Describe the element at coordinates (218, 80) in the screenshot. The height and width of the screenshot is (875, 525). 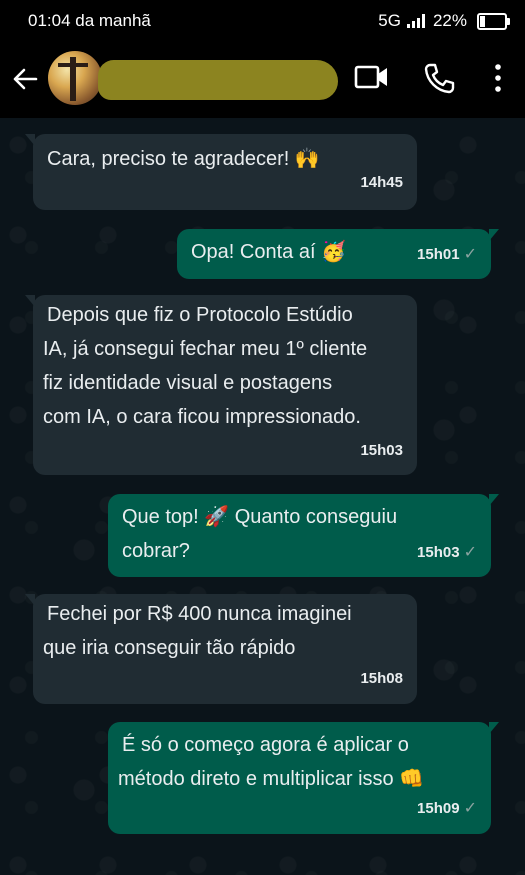
I see `contact-name-redacted` at that location.